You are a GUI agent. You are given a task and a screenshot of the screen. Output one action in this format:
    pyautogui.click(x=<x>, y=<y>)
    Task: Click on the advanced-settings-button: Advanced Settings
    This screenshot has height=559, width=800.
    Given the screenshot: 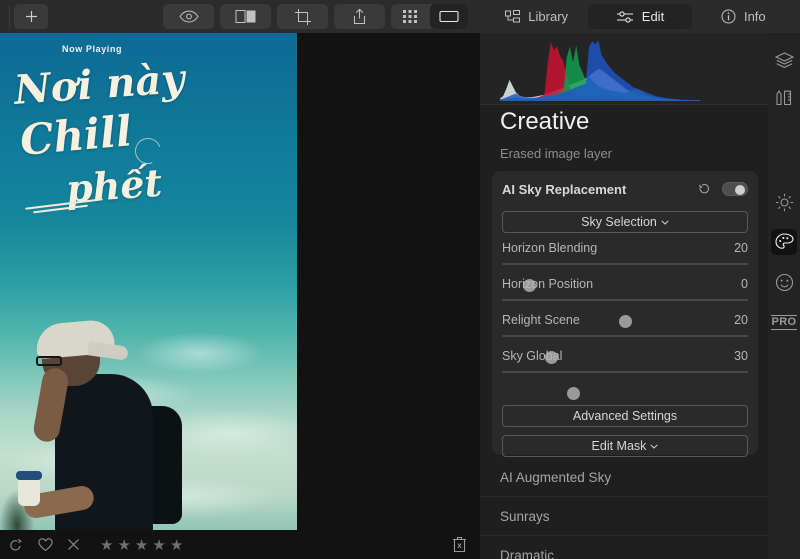 What is the action you would take?
    pyautogui.click(x=625, y=416)
    